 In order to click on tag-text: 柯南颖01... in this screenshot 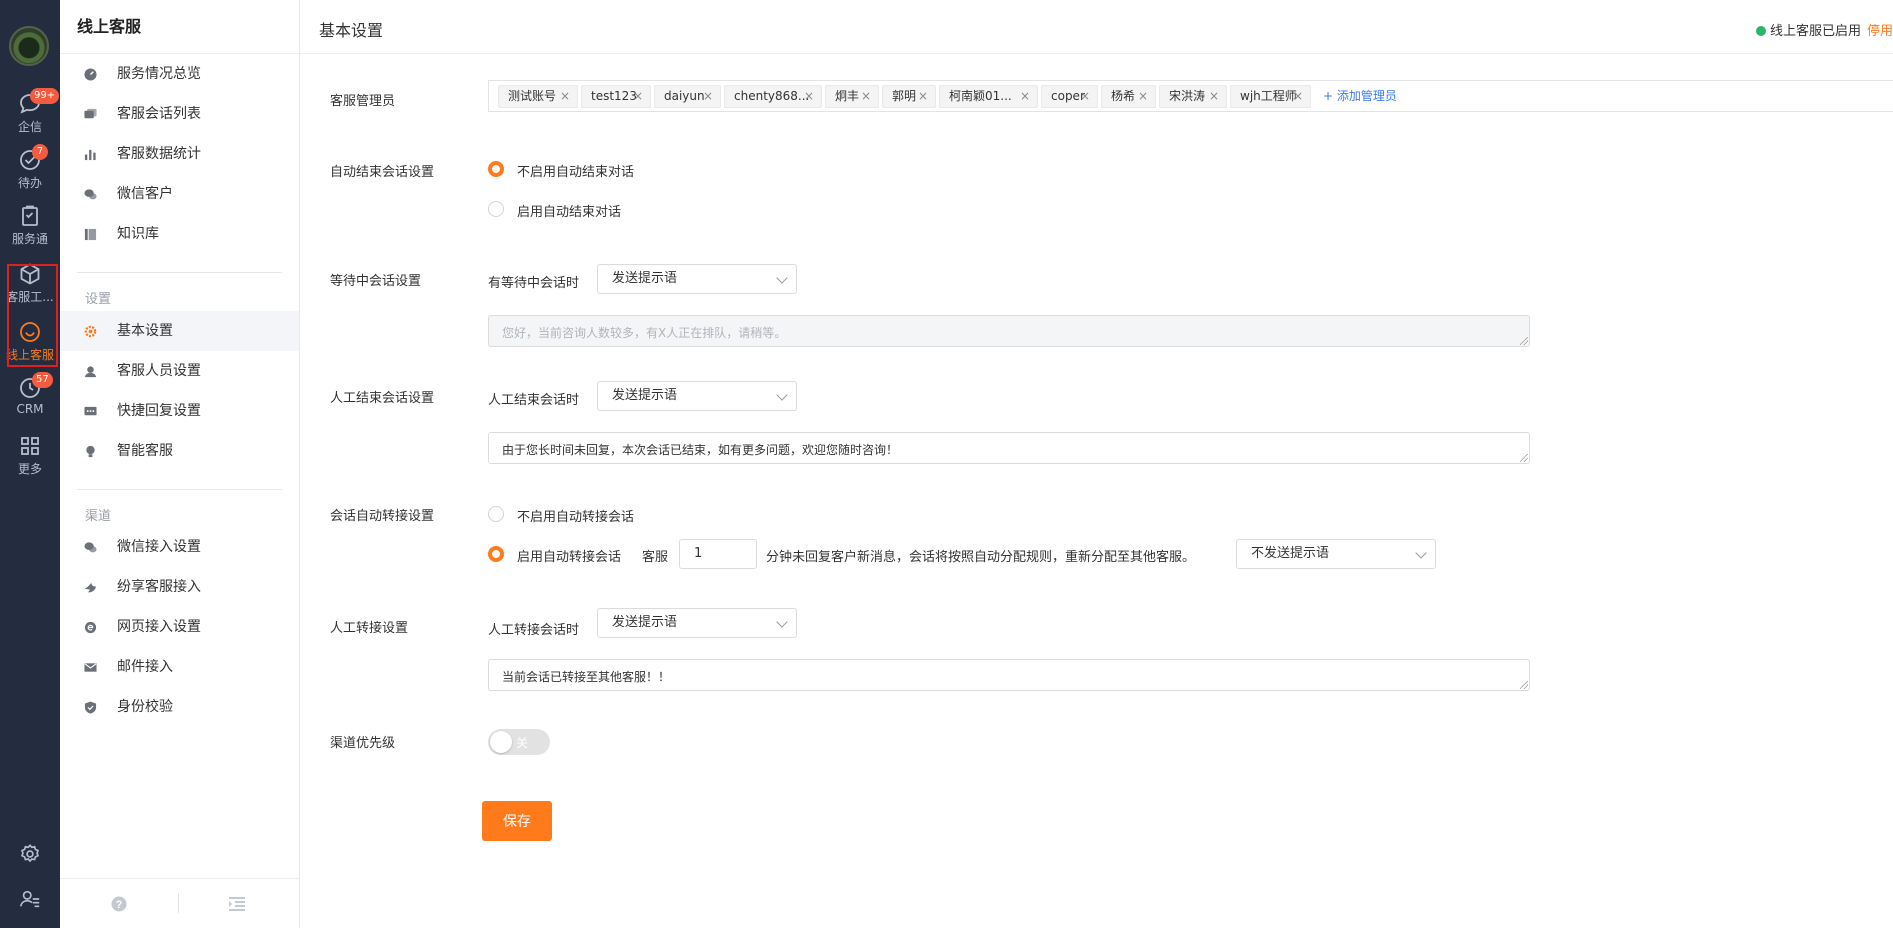, I will do `click(980, 96)`.